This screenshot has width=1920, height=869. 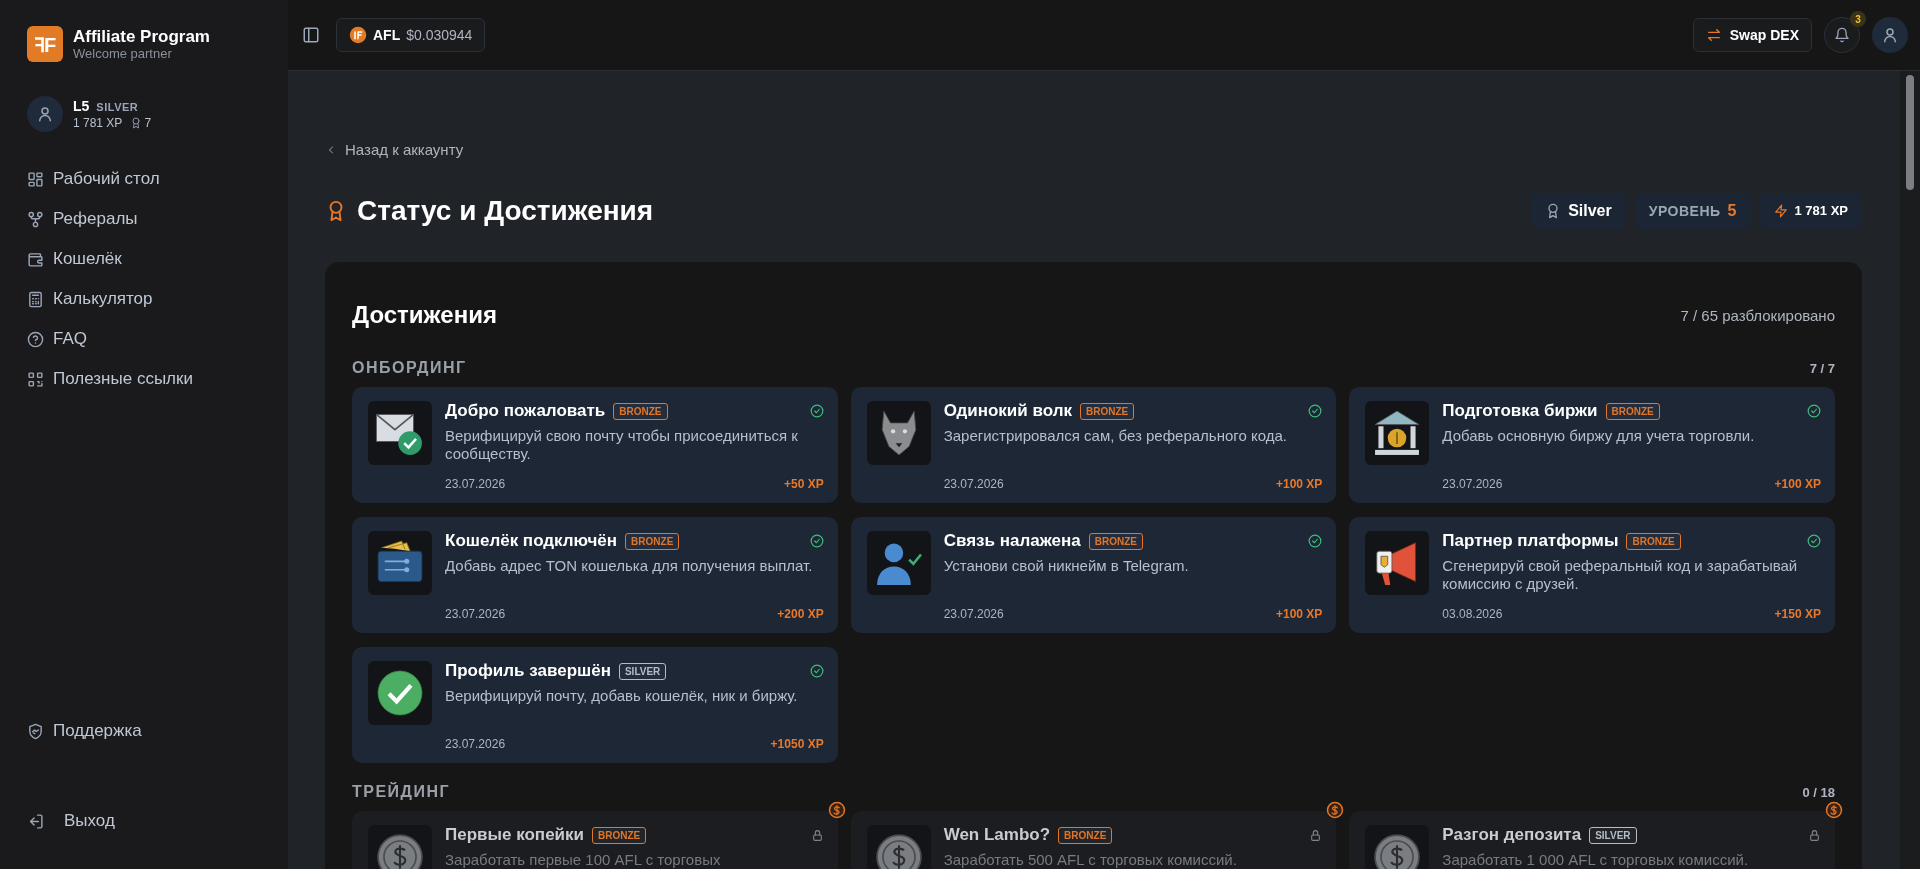 I want to click on xp-reward: +200 XP, so click(x=800, y=614).